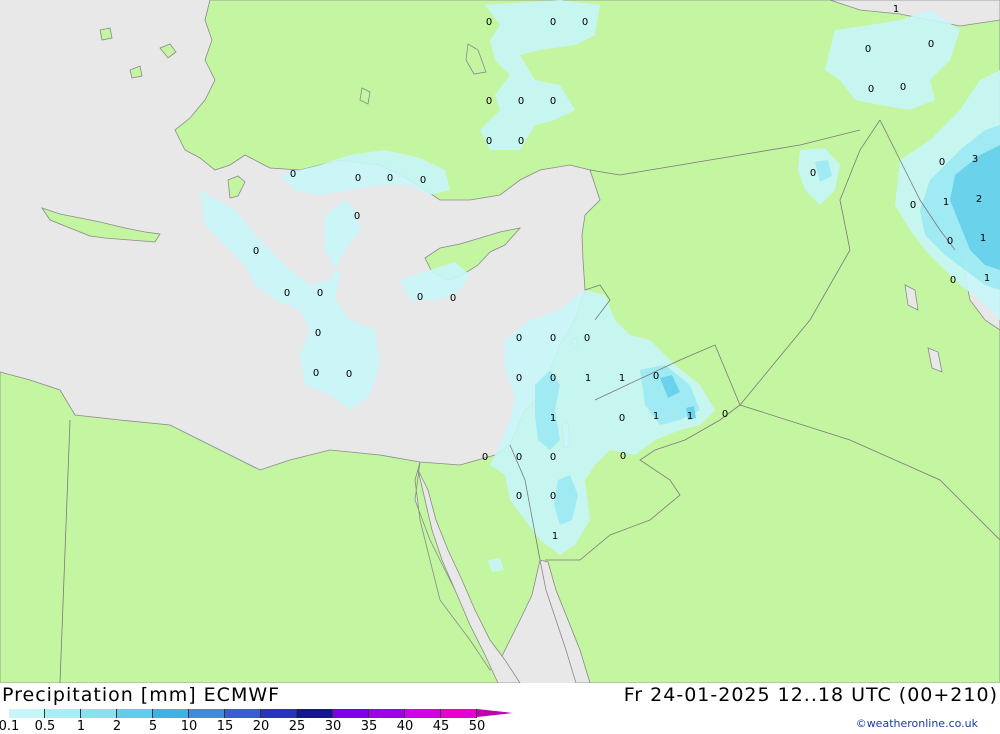 This screenshot has height=734, width=1000. I want to click on colorbar, so click(261, 713).